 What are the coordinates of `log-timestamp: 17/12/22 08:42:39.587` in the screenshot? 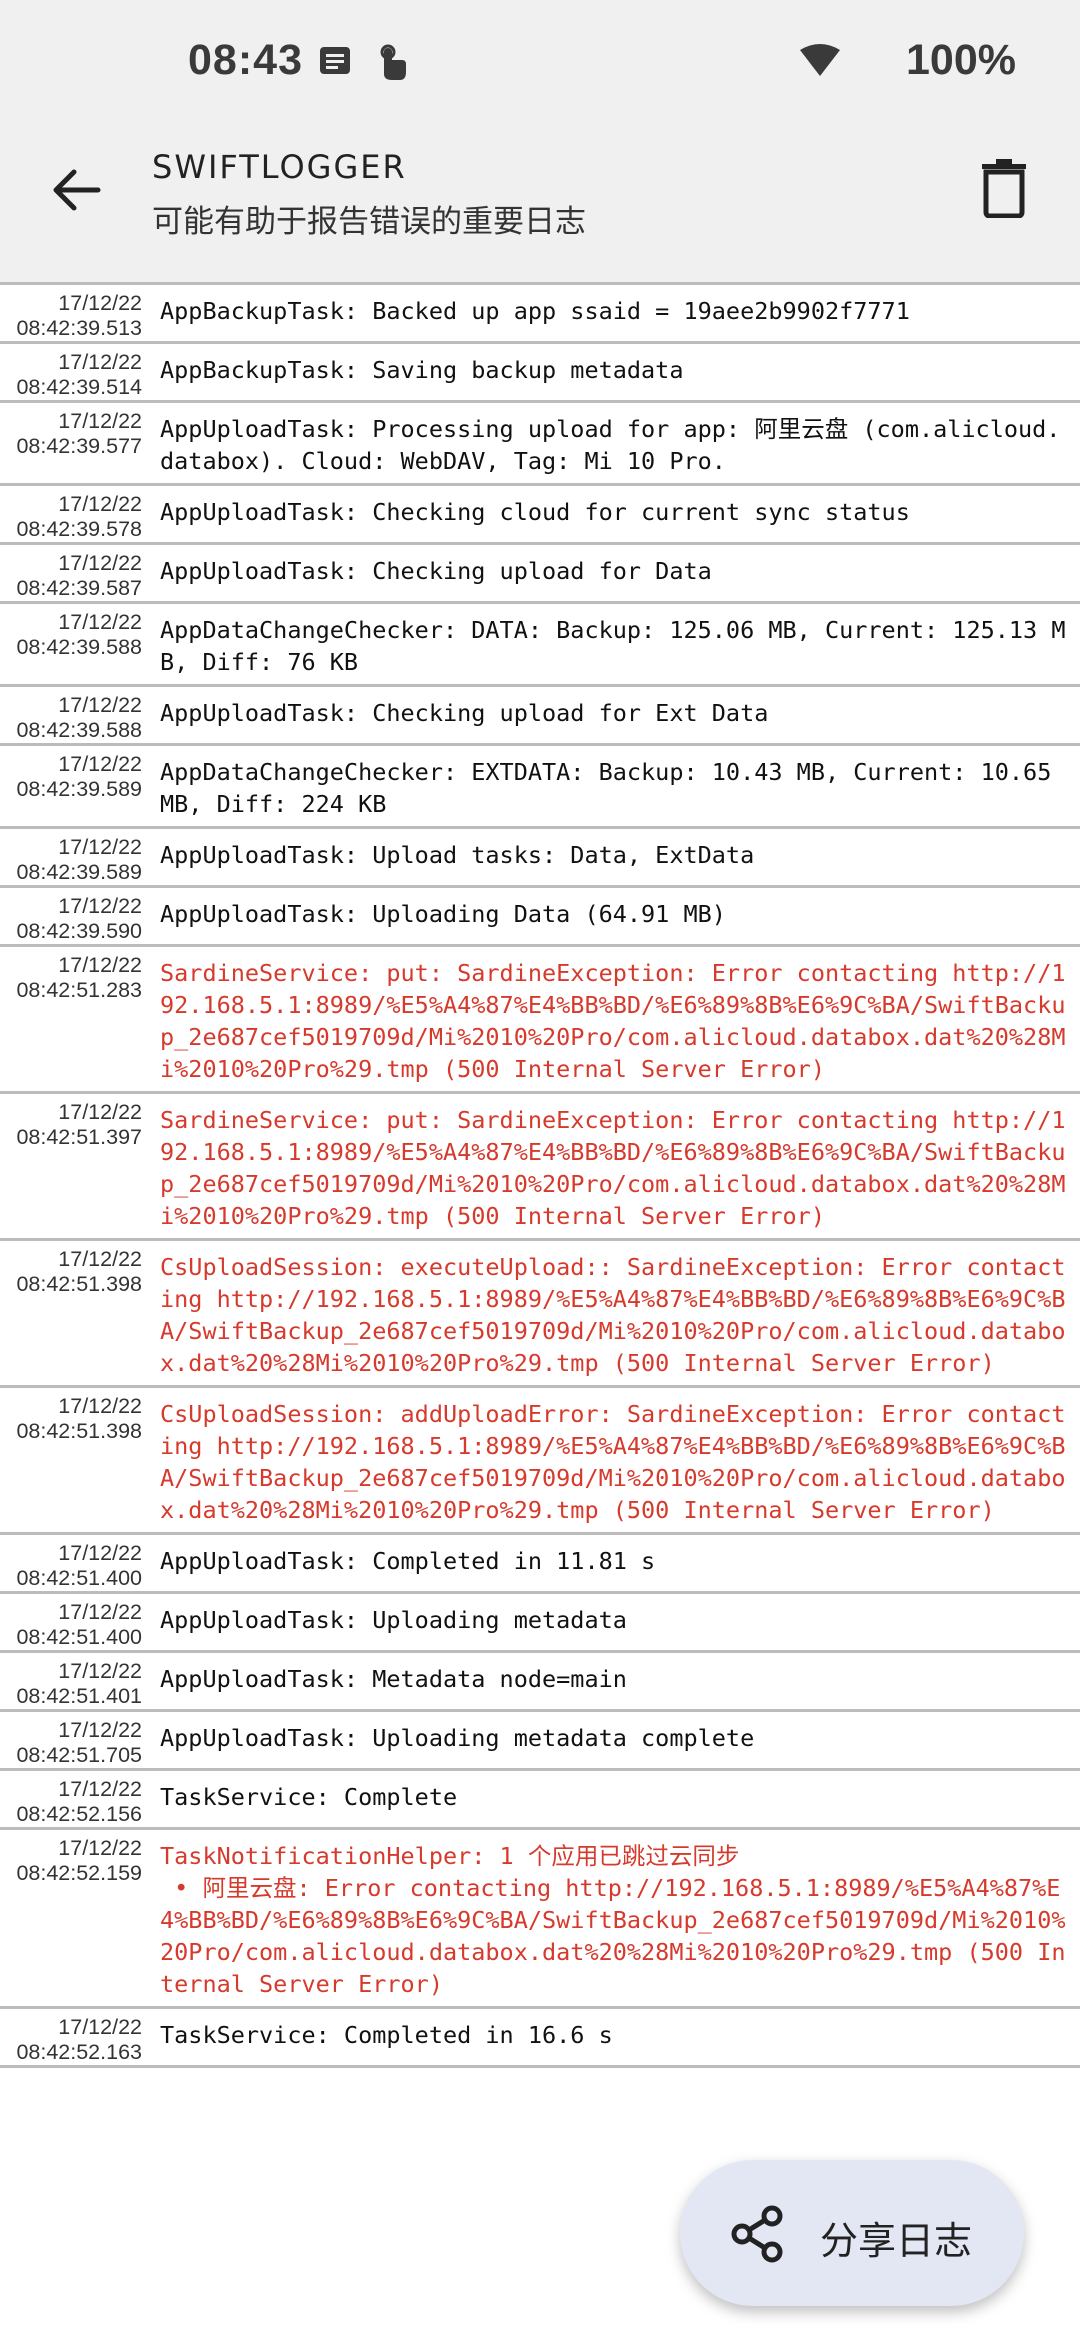 It's located at (73, 573).